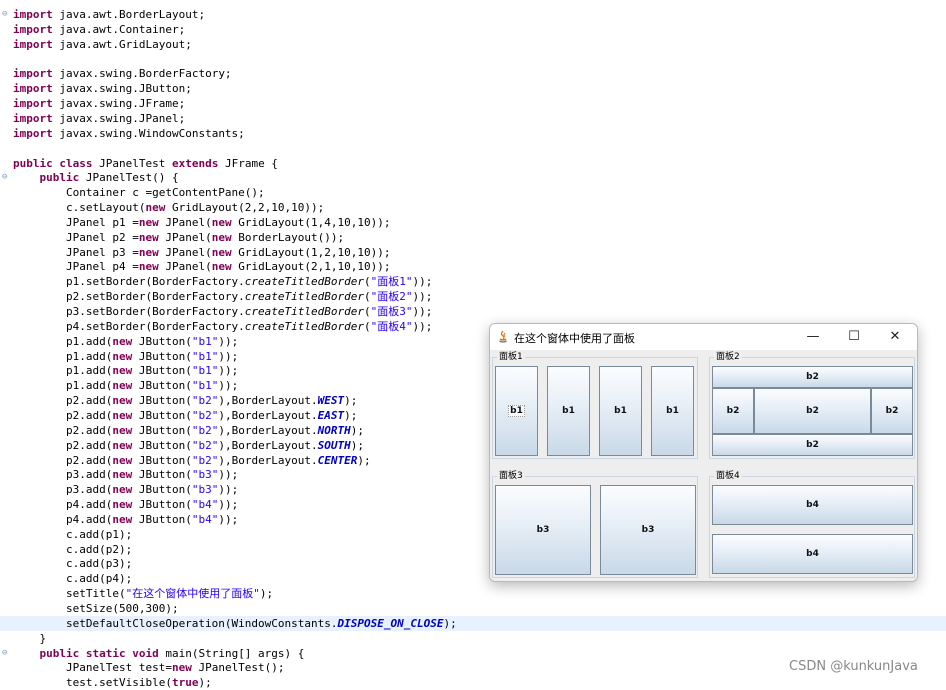 This screenshot has height=690, width=946. I want to click on code-text: import javax.swing.BorderFactory;, so click(122, 73).